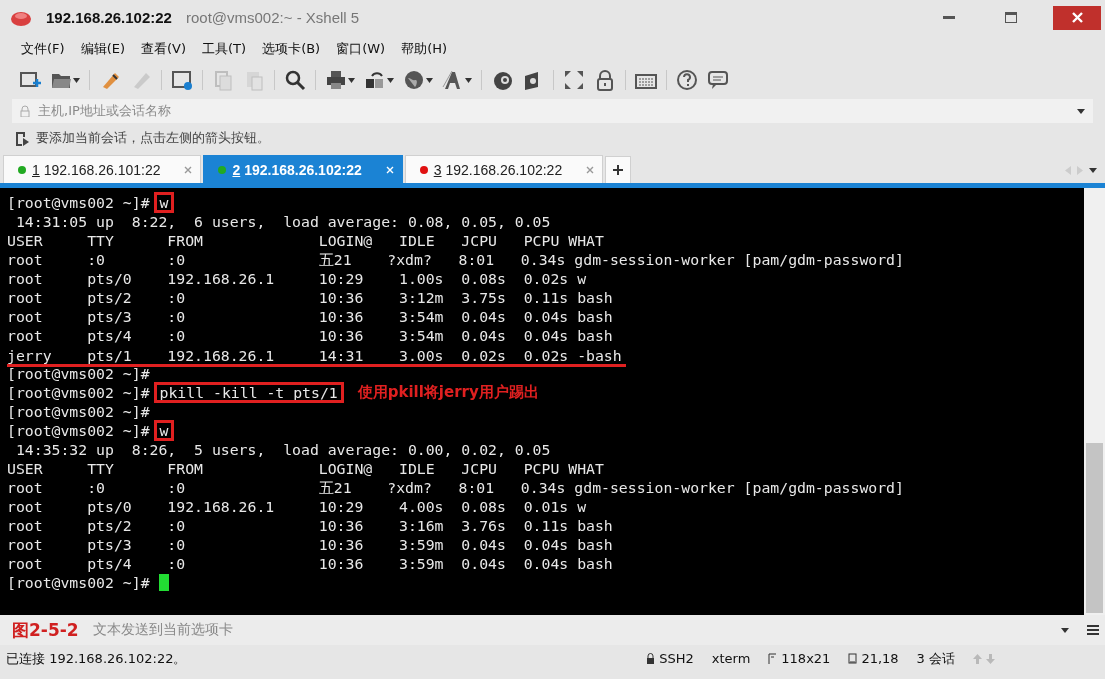  Describe the element at coordinates (676, 658) in the screenshot. I see `protocol-label: SSH2` at that location.